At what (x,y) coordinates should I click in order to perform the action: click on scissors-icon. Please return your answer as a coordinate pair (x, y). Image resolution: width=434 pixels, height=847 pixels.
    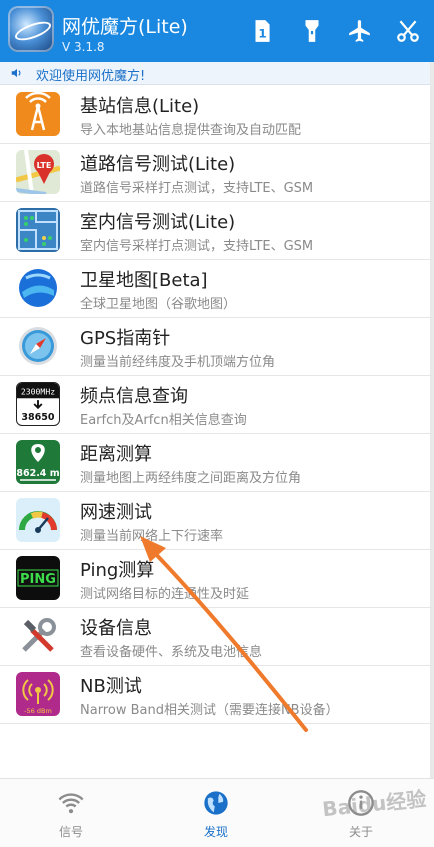
    Looking at the image, I should click on (408, 31).